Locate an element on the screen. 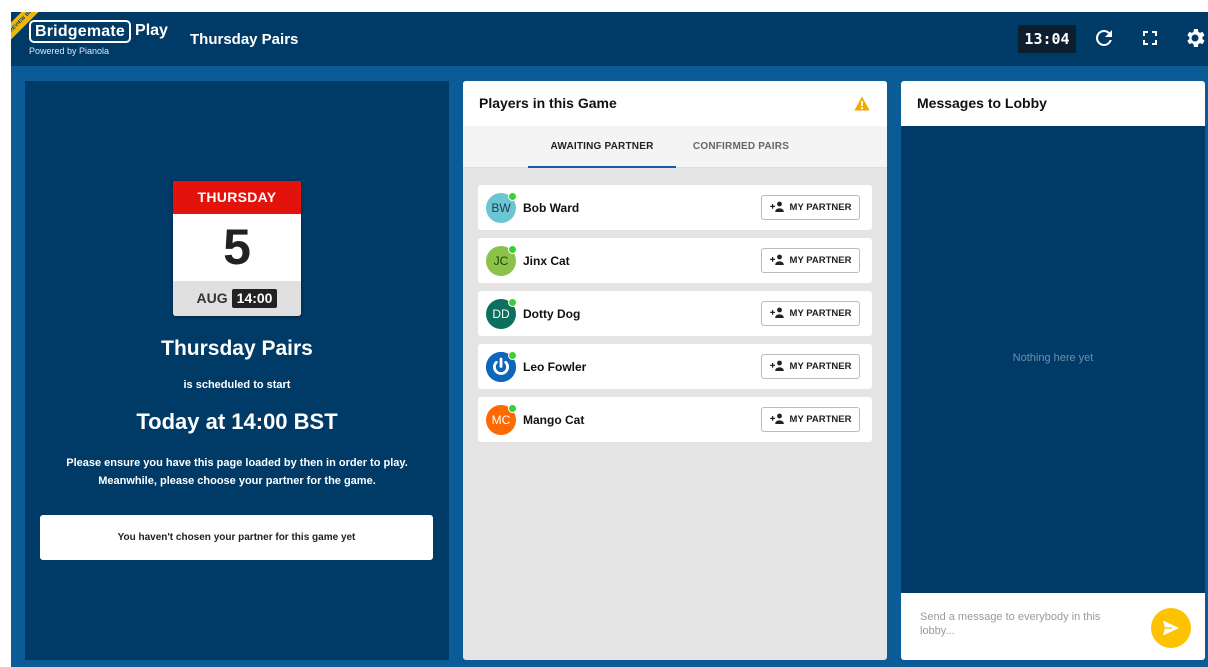  messages-panel-title: Messages to Lobby is located at coordinates (982, 103).